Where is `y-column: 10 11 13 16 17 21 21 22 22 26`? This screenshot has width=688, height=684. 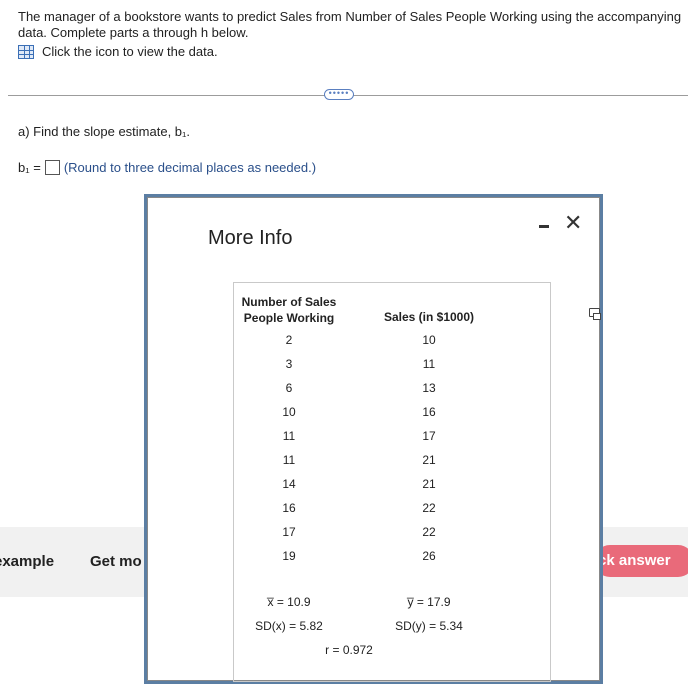 y-column: 10 11 13 16 17 21 21 22 22 26 is located at coordinates (429, 453).